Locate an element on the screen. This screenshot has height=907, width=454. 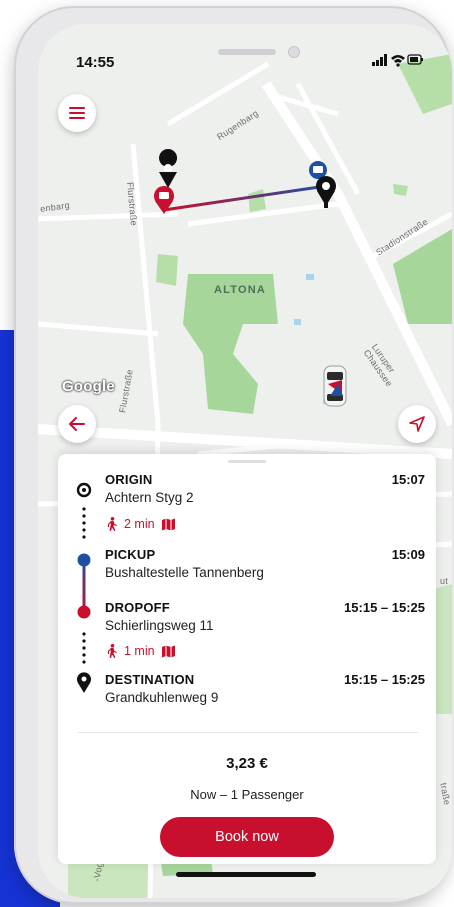
status-time: 14:55 is located at coordinates (95, 62).